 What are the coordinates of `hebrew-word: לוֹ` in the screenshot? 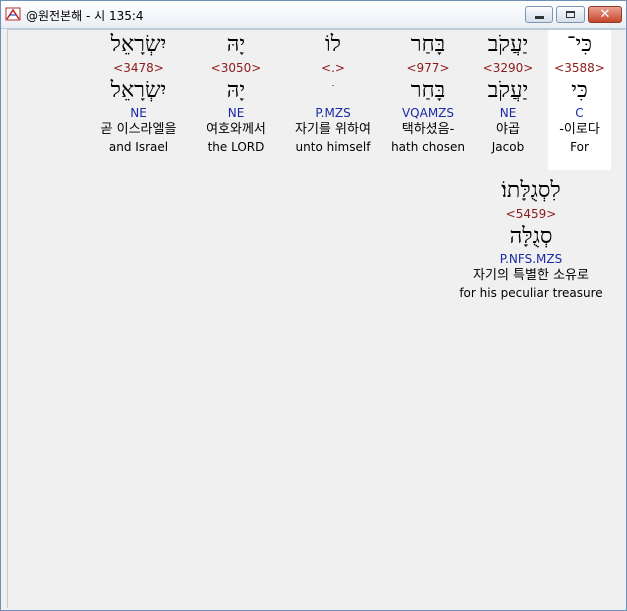 It's located at (333, 44).